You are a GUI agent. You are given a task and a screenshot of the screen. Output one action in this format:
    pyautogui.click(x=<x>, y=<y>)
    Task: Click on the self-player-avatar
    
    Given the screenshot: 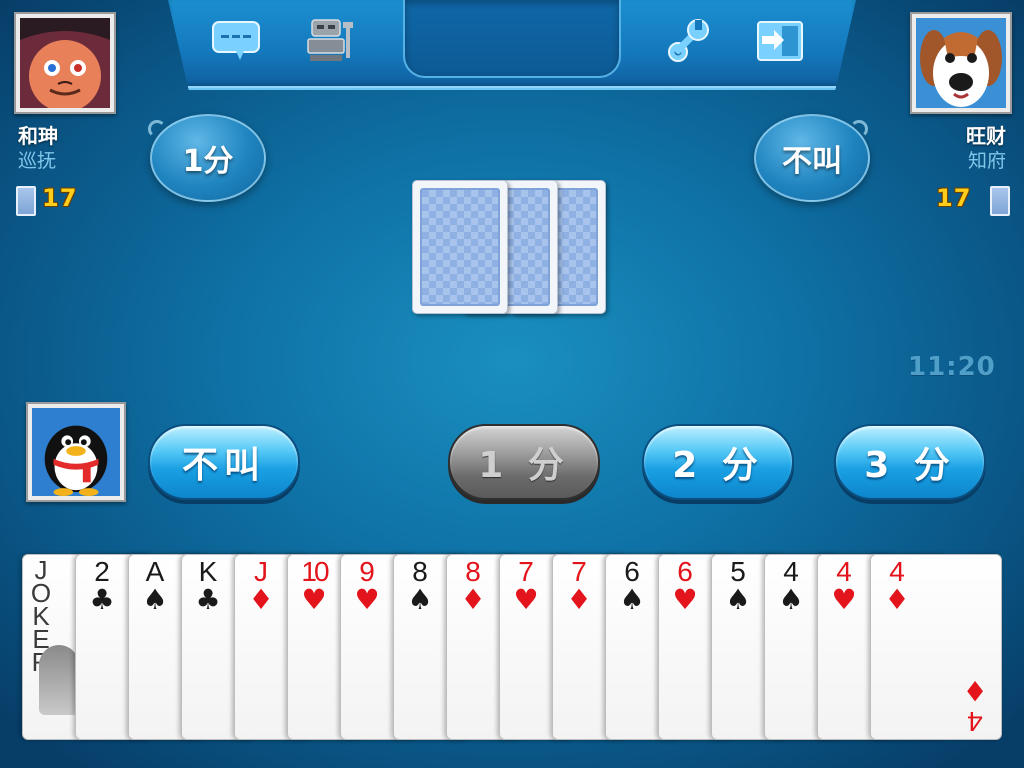 What is the action you would take?
    pyautogui.click(x=76, y=452)
    